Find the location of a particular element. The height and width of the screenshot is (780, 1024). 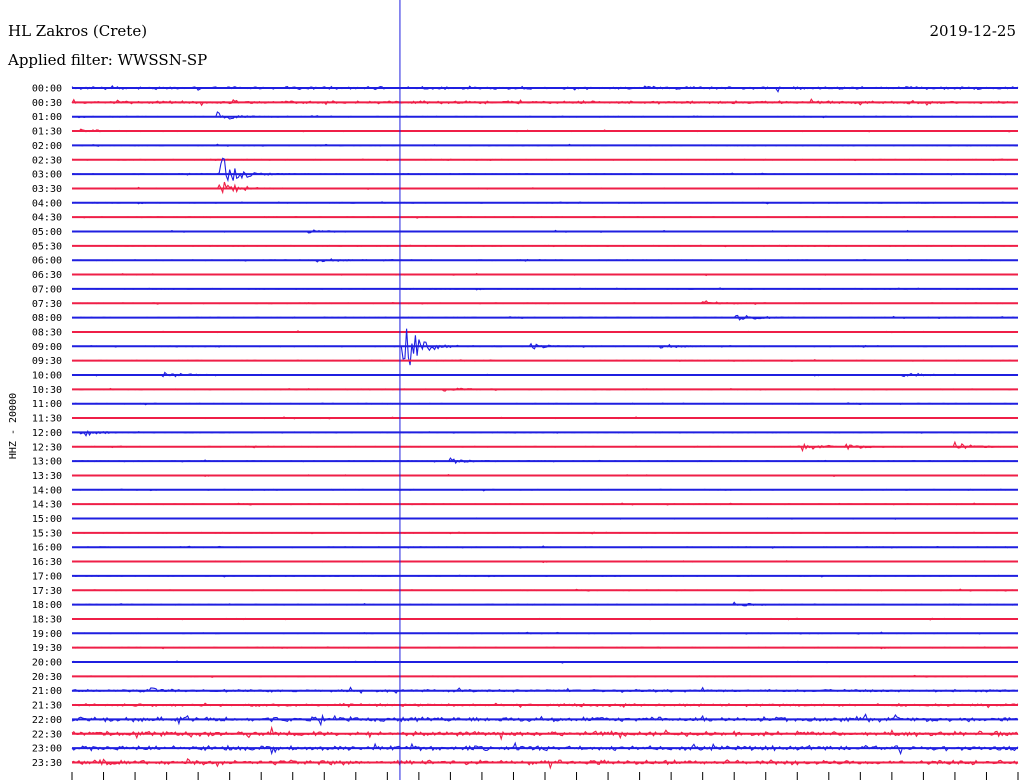

row-label-1200: 12:00 is located at coordinates (47, 433).